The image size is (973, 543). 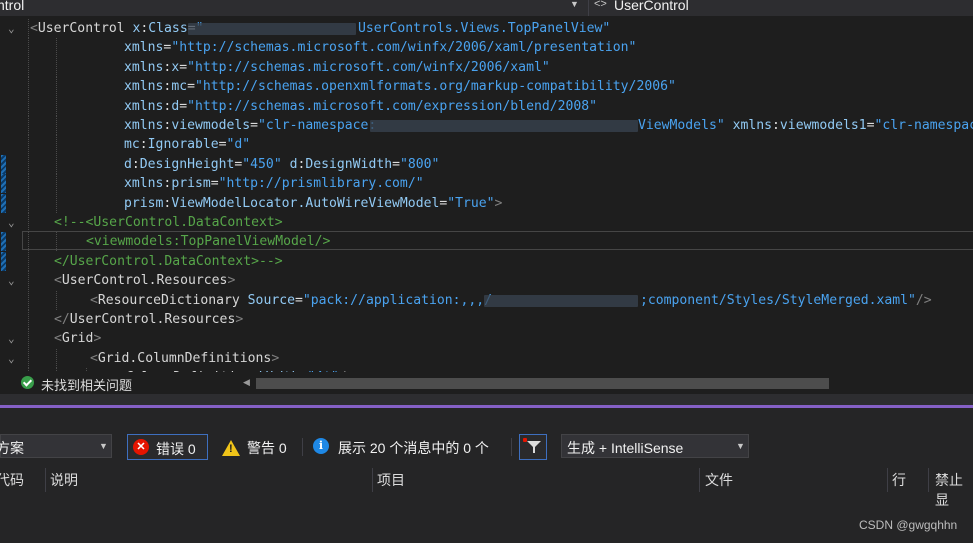 I want to click on build-source-dropdown: 生成 + IntelliSense ▼, so click(x=655, y=446).